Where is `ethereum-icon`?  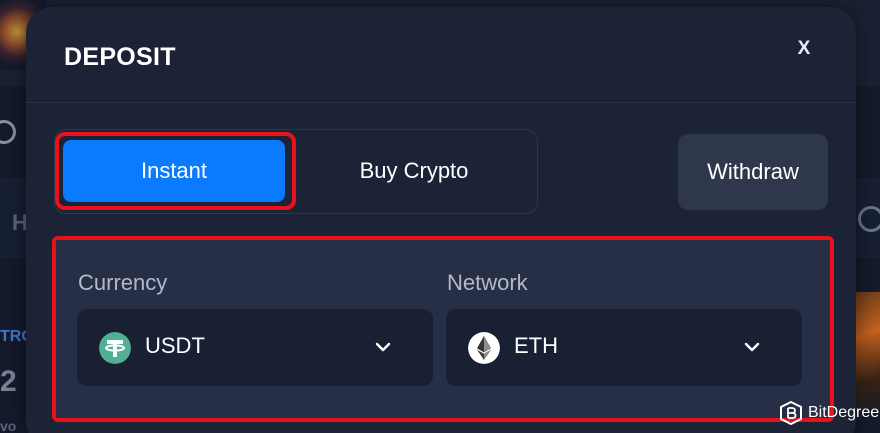
ethereum-icon is located at coordinates (484, 348).